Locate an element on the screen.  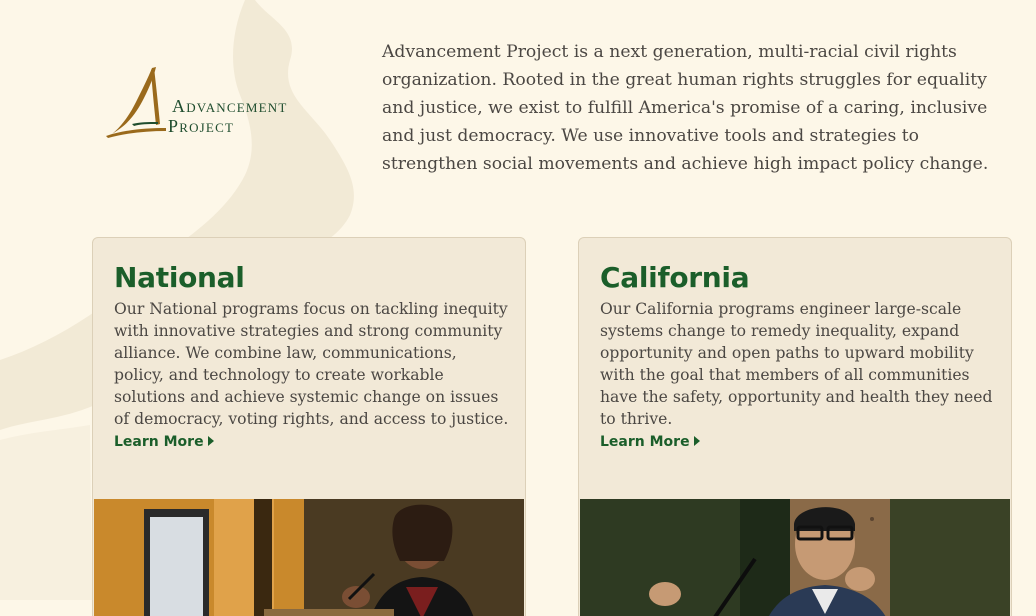
card-title: California is located at coordinates (675, 278).